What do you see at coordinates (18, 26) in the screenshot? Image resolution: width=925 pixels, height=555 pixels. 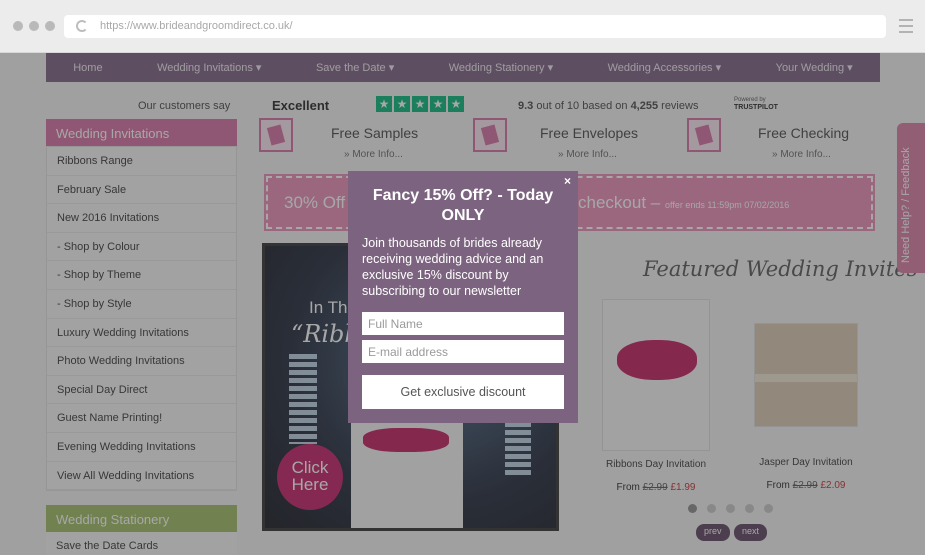 I see `close-window-dot` at bounding box center [18, 26].